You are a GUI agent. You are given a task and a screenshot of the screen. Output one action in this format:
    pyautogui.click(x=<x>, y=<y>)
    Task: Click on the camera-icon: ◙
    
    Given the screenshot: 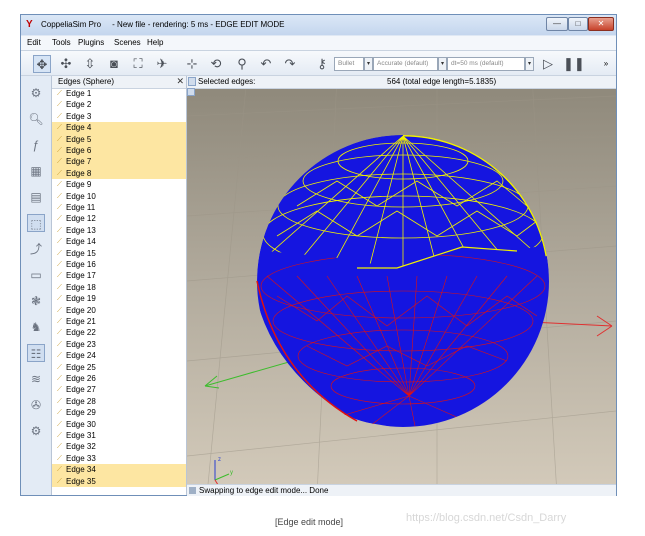 What is the action you would take?
    pyautogui.click(x=114, y=64)
    